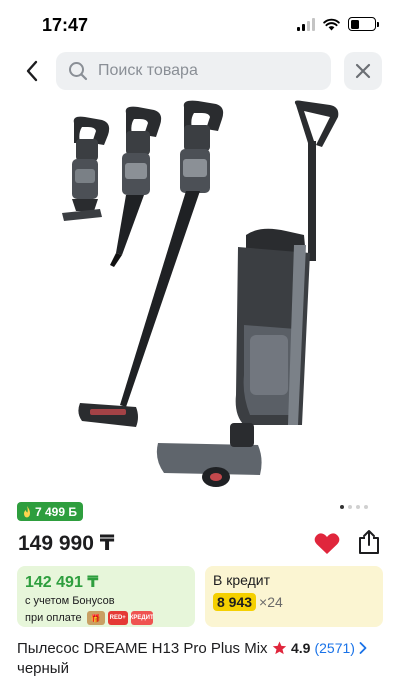 This screenshot has width=400, height=698. I want to click on credit-row: 8 943 ×24, so click(294, 602).